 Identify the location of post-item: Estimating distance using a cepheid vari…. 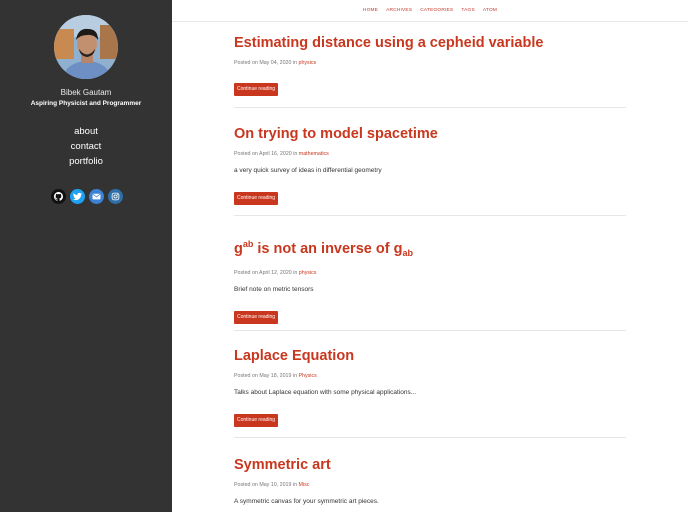
(430, 65).